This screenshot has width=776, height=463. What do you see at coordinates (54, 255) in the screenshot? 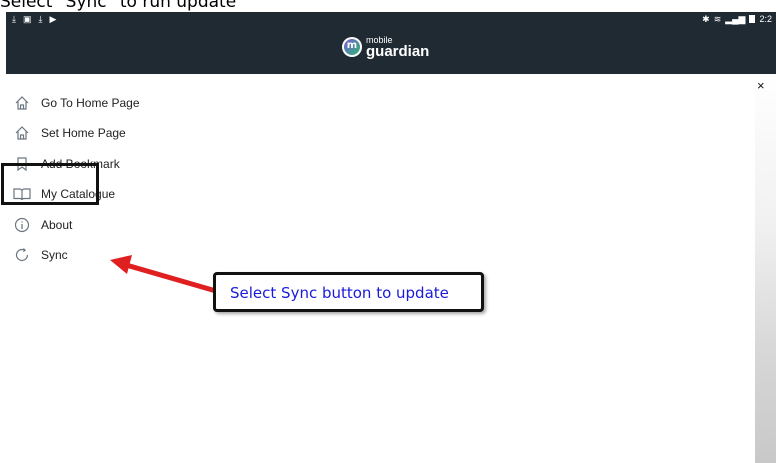
I see `menu-item-label: Sync` at bounding box center [54, 255].